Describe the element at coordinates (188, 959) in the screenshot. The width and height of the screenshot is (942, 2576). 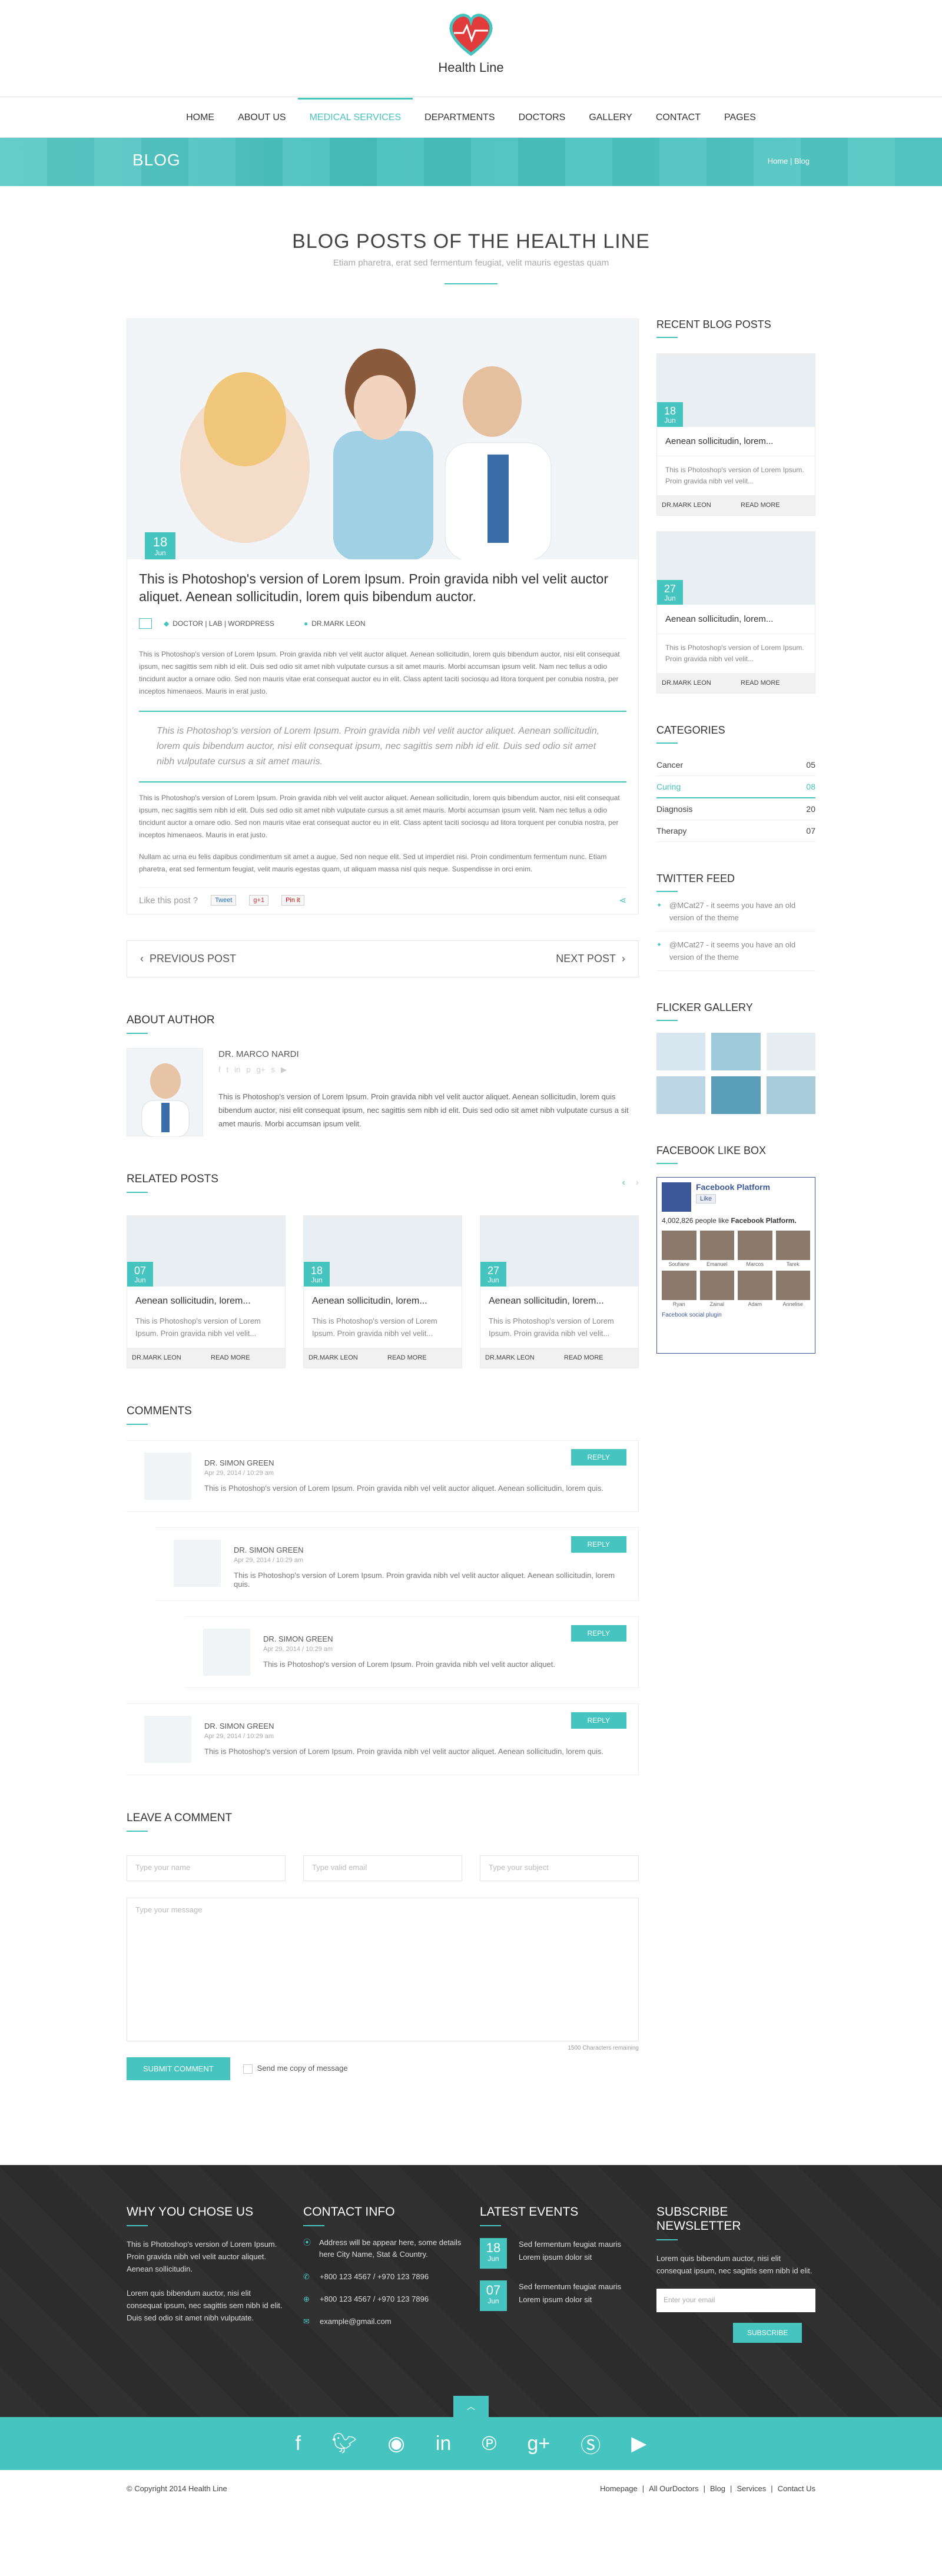
I see `previous-post-link: ‹ PREVIOUS POST` at that location.